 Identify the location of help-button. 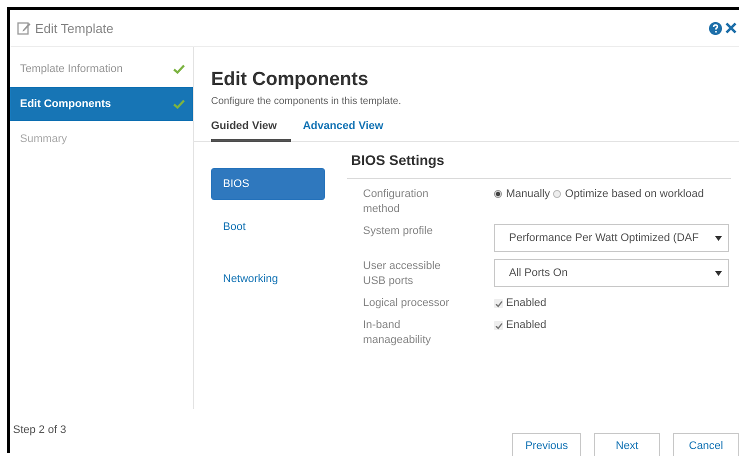
(715, 28).